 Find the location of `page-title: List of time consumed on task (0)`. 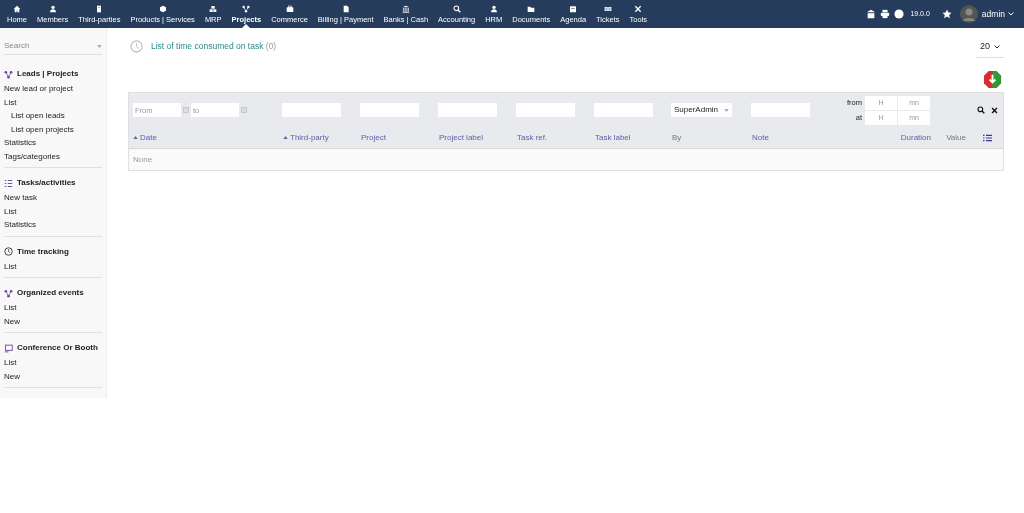

page-title: List of time consumed on task (0) is located at coordinates (214, 46).